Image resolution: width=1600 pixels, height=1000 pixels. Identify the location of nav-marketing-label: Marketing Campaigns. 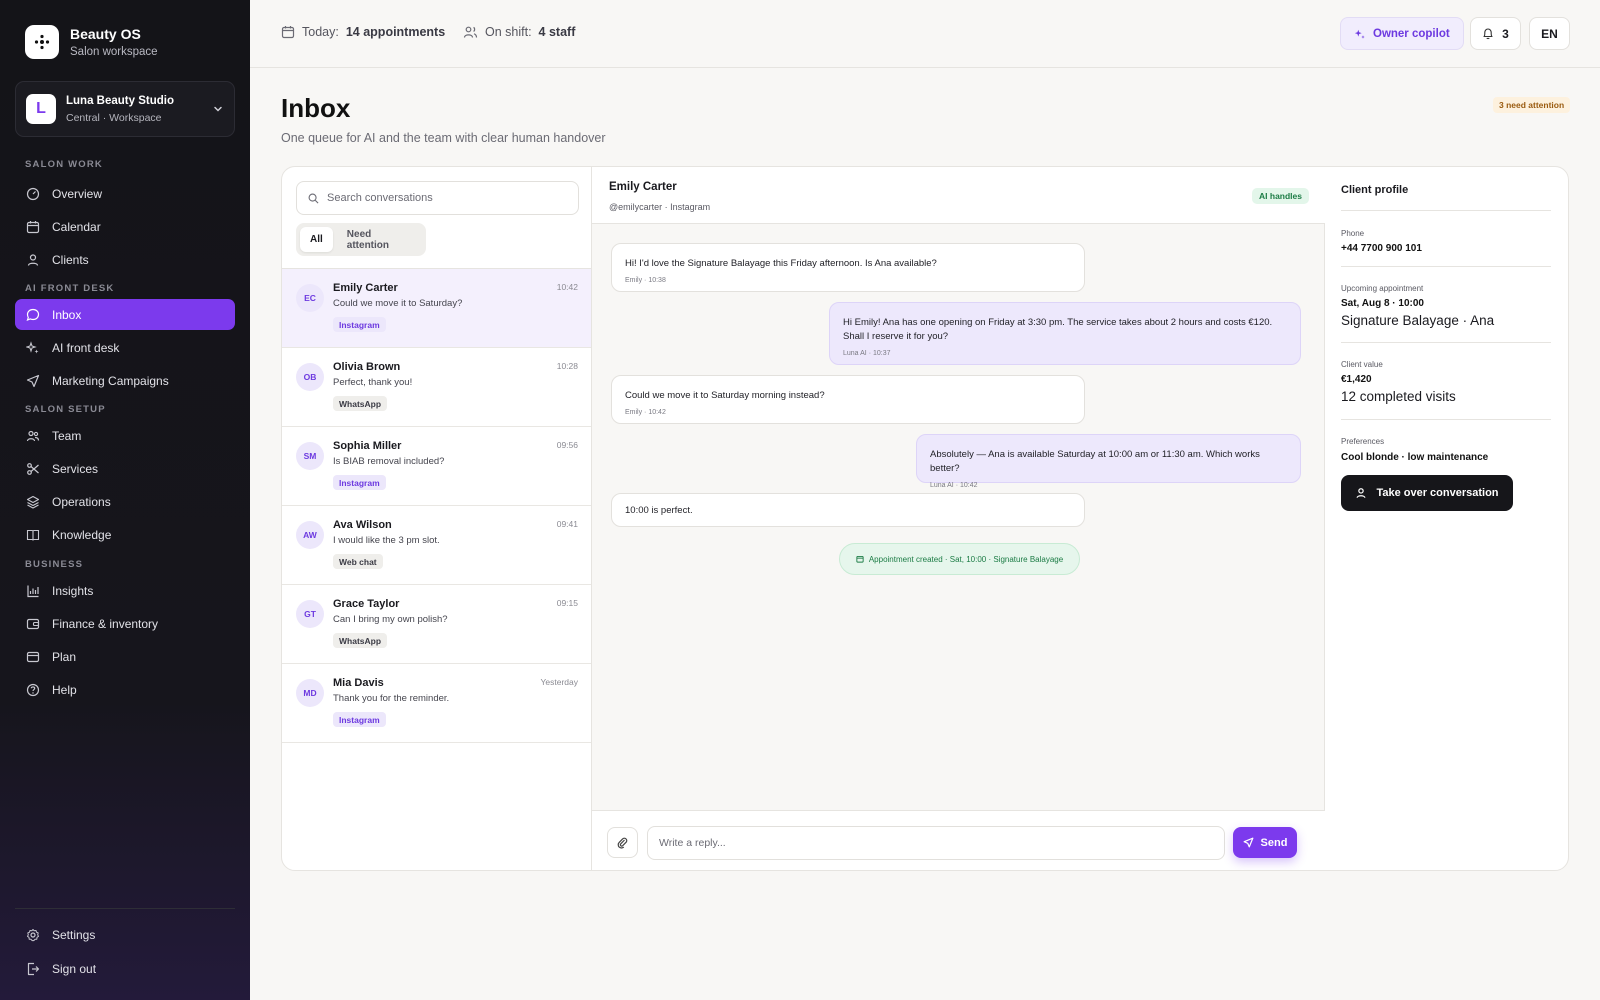
(110, 380).